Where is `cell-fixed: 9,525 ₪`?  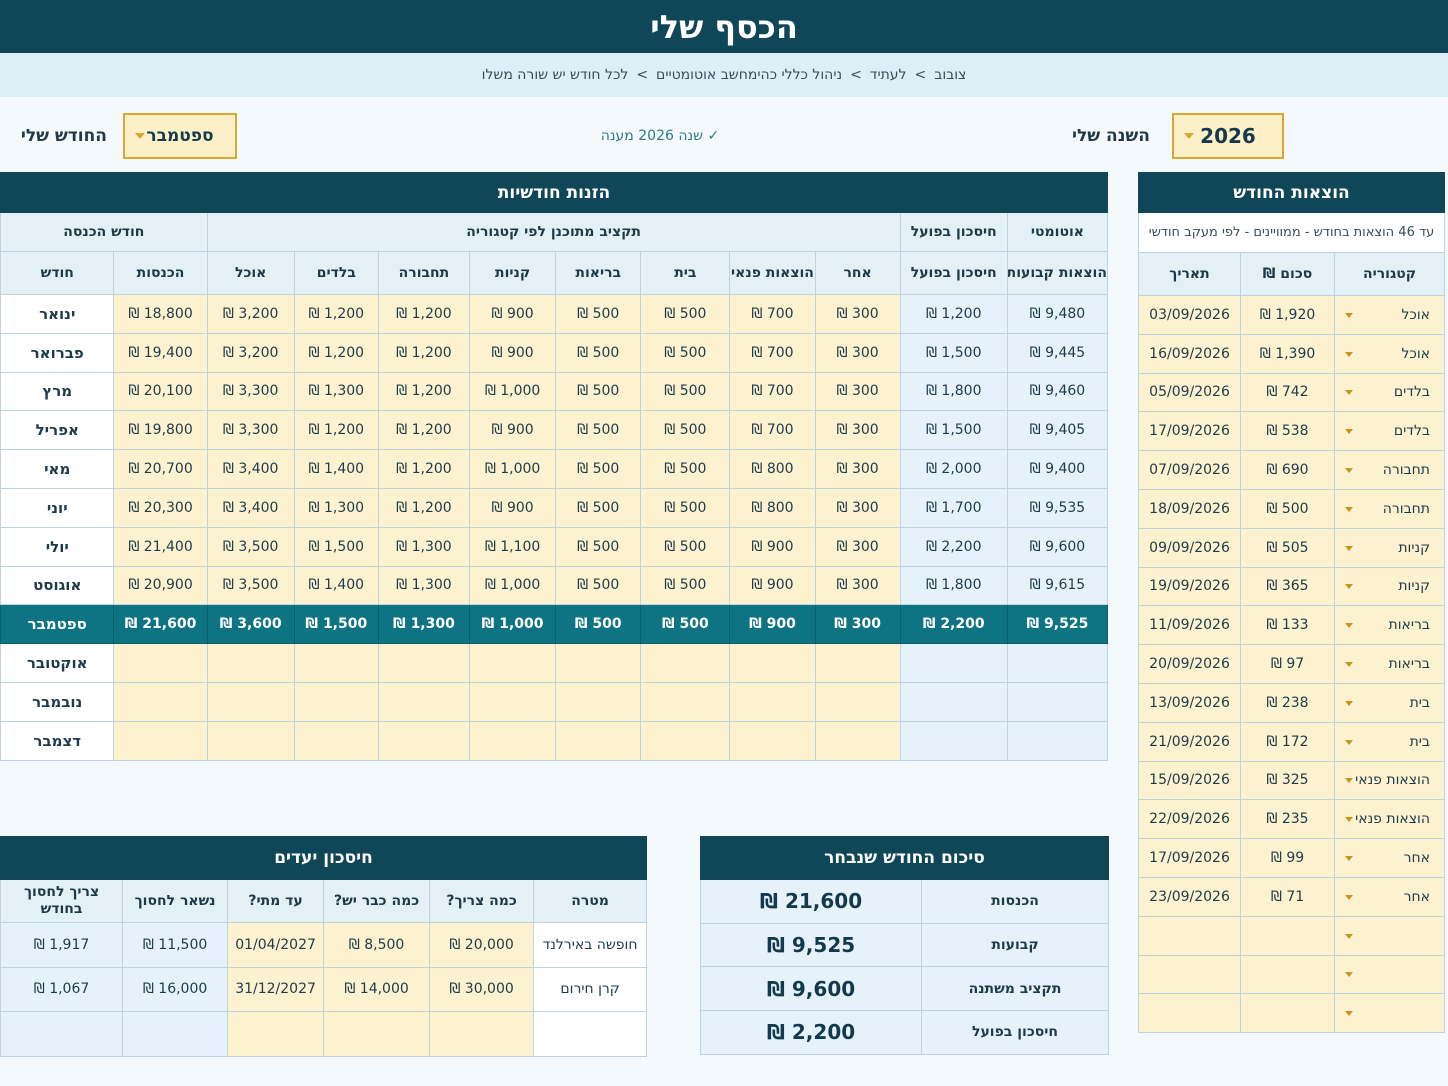
cell-fixed: 9,525 ₪ is located at coordinates (1057, 624).